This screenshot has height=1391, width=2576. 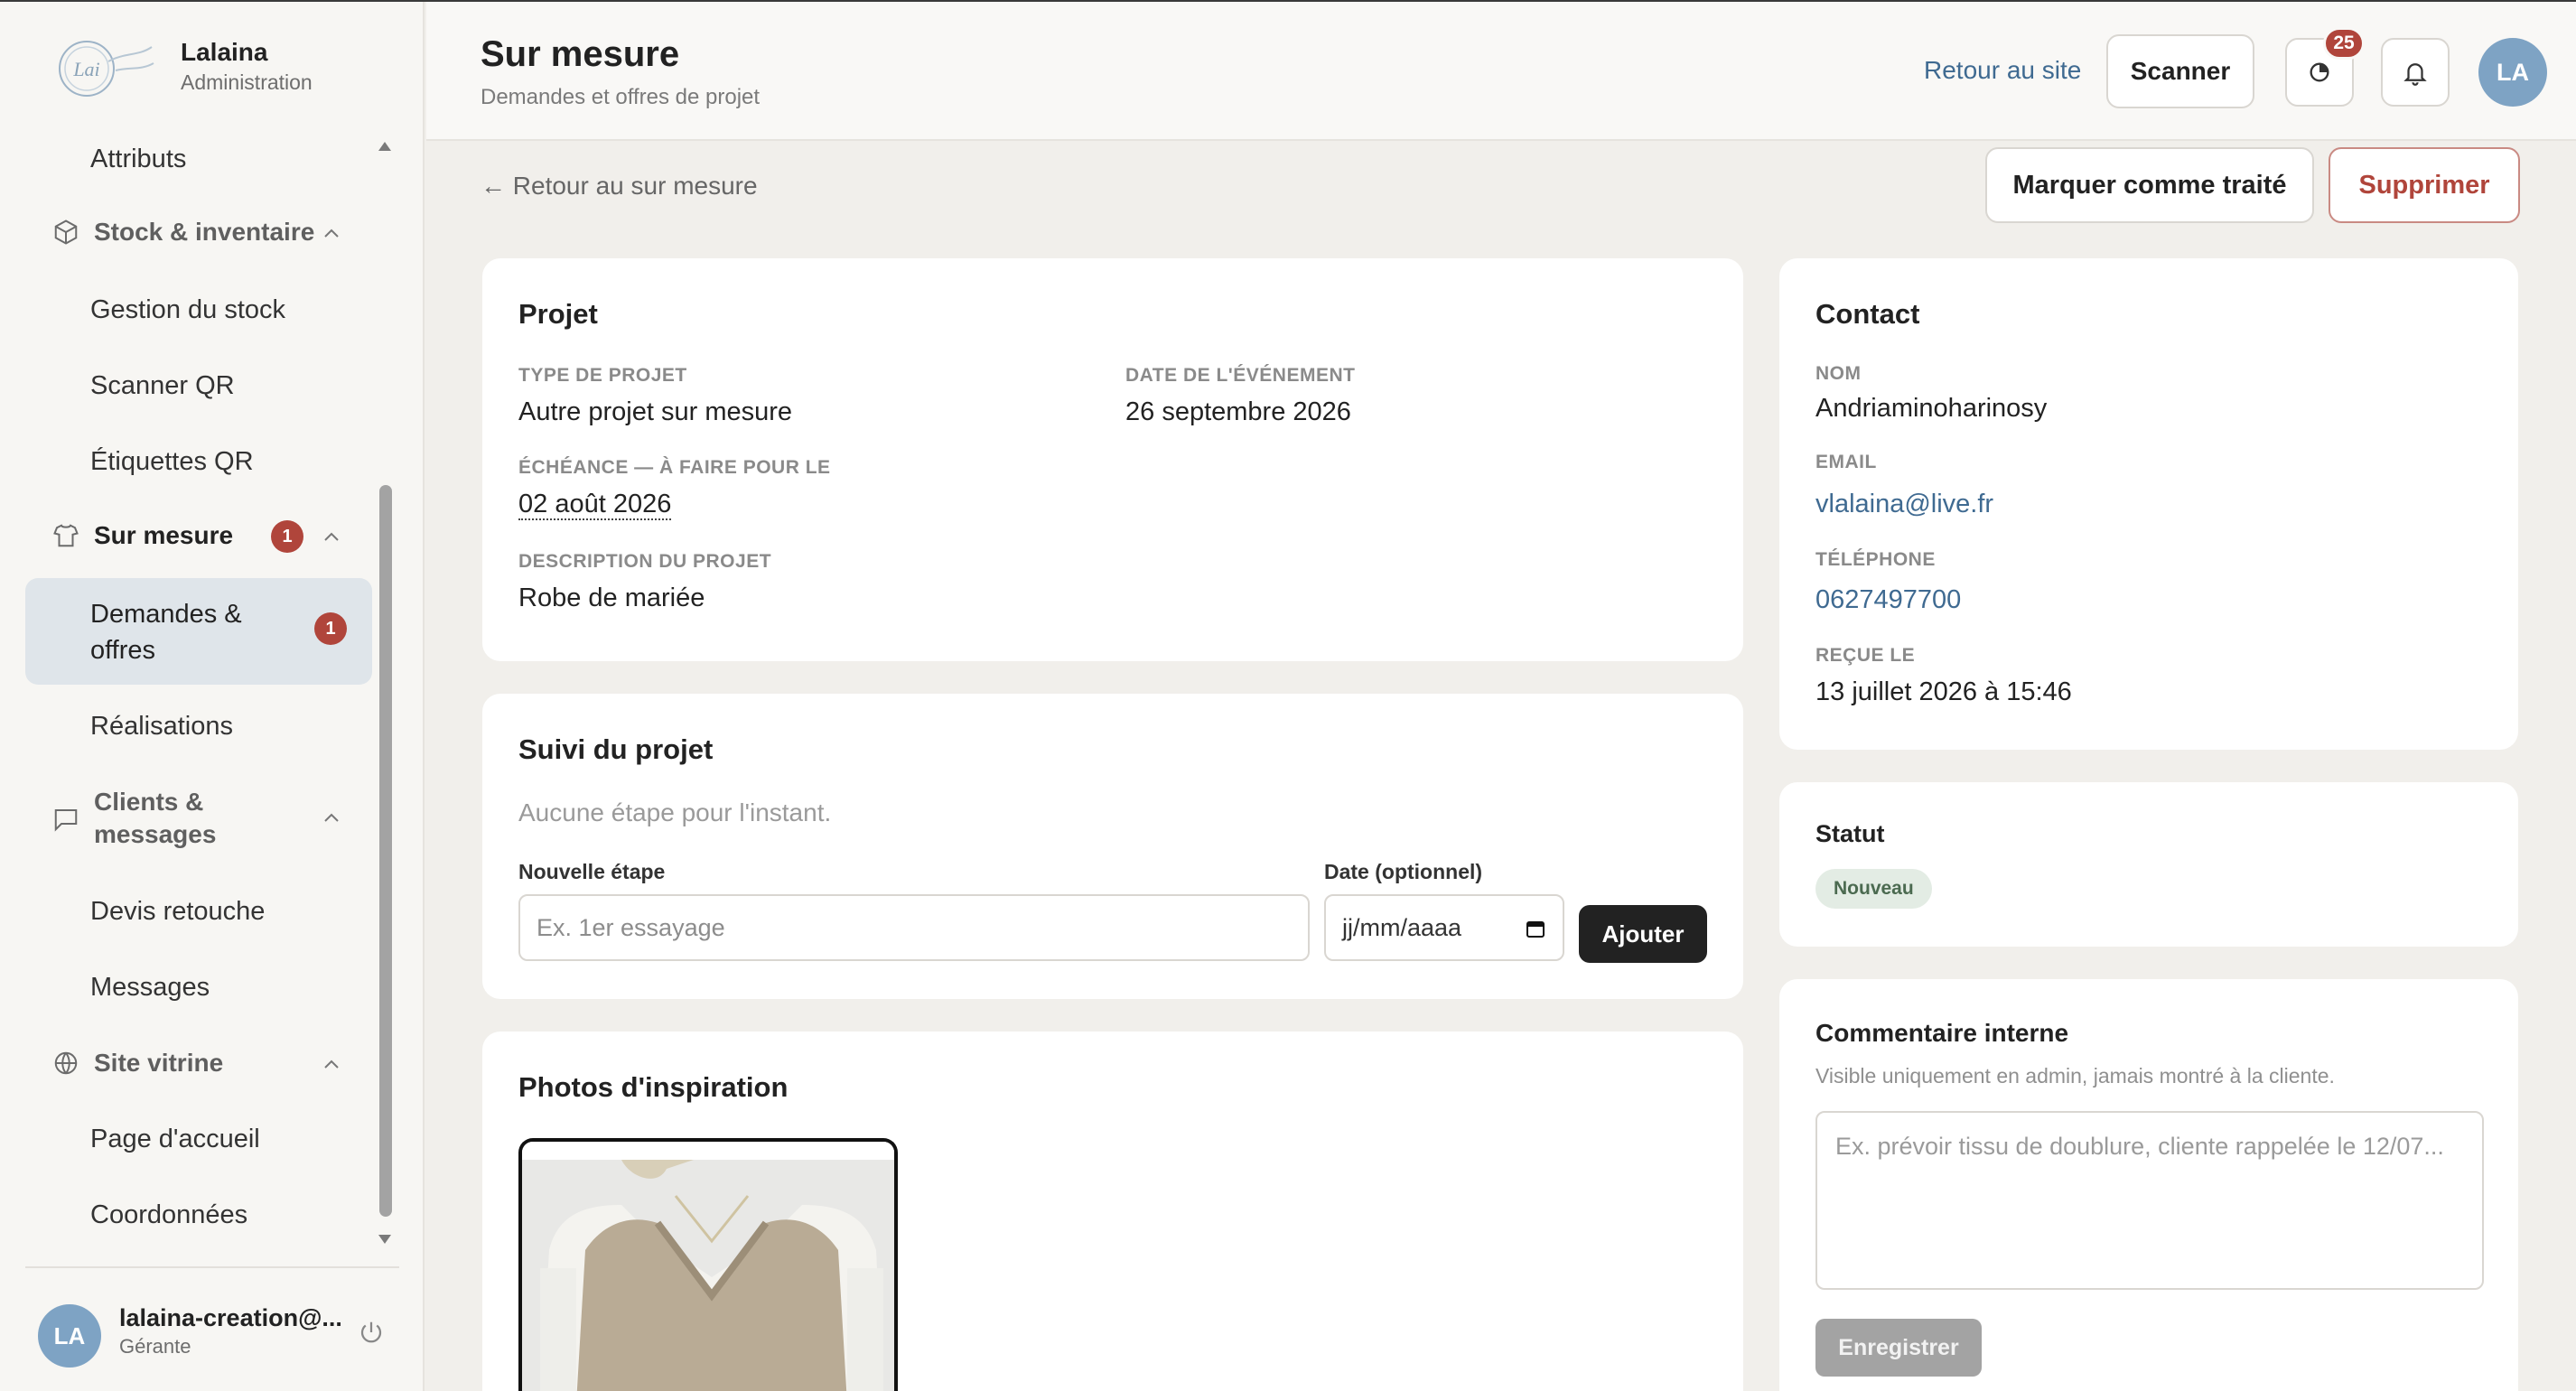 What do you see at coordinates (149, 802) in the screenshot?
I see `sidebar-group-label: Clients &` at bounding box center [149, 802].